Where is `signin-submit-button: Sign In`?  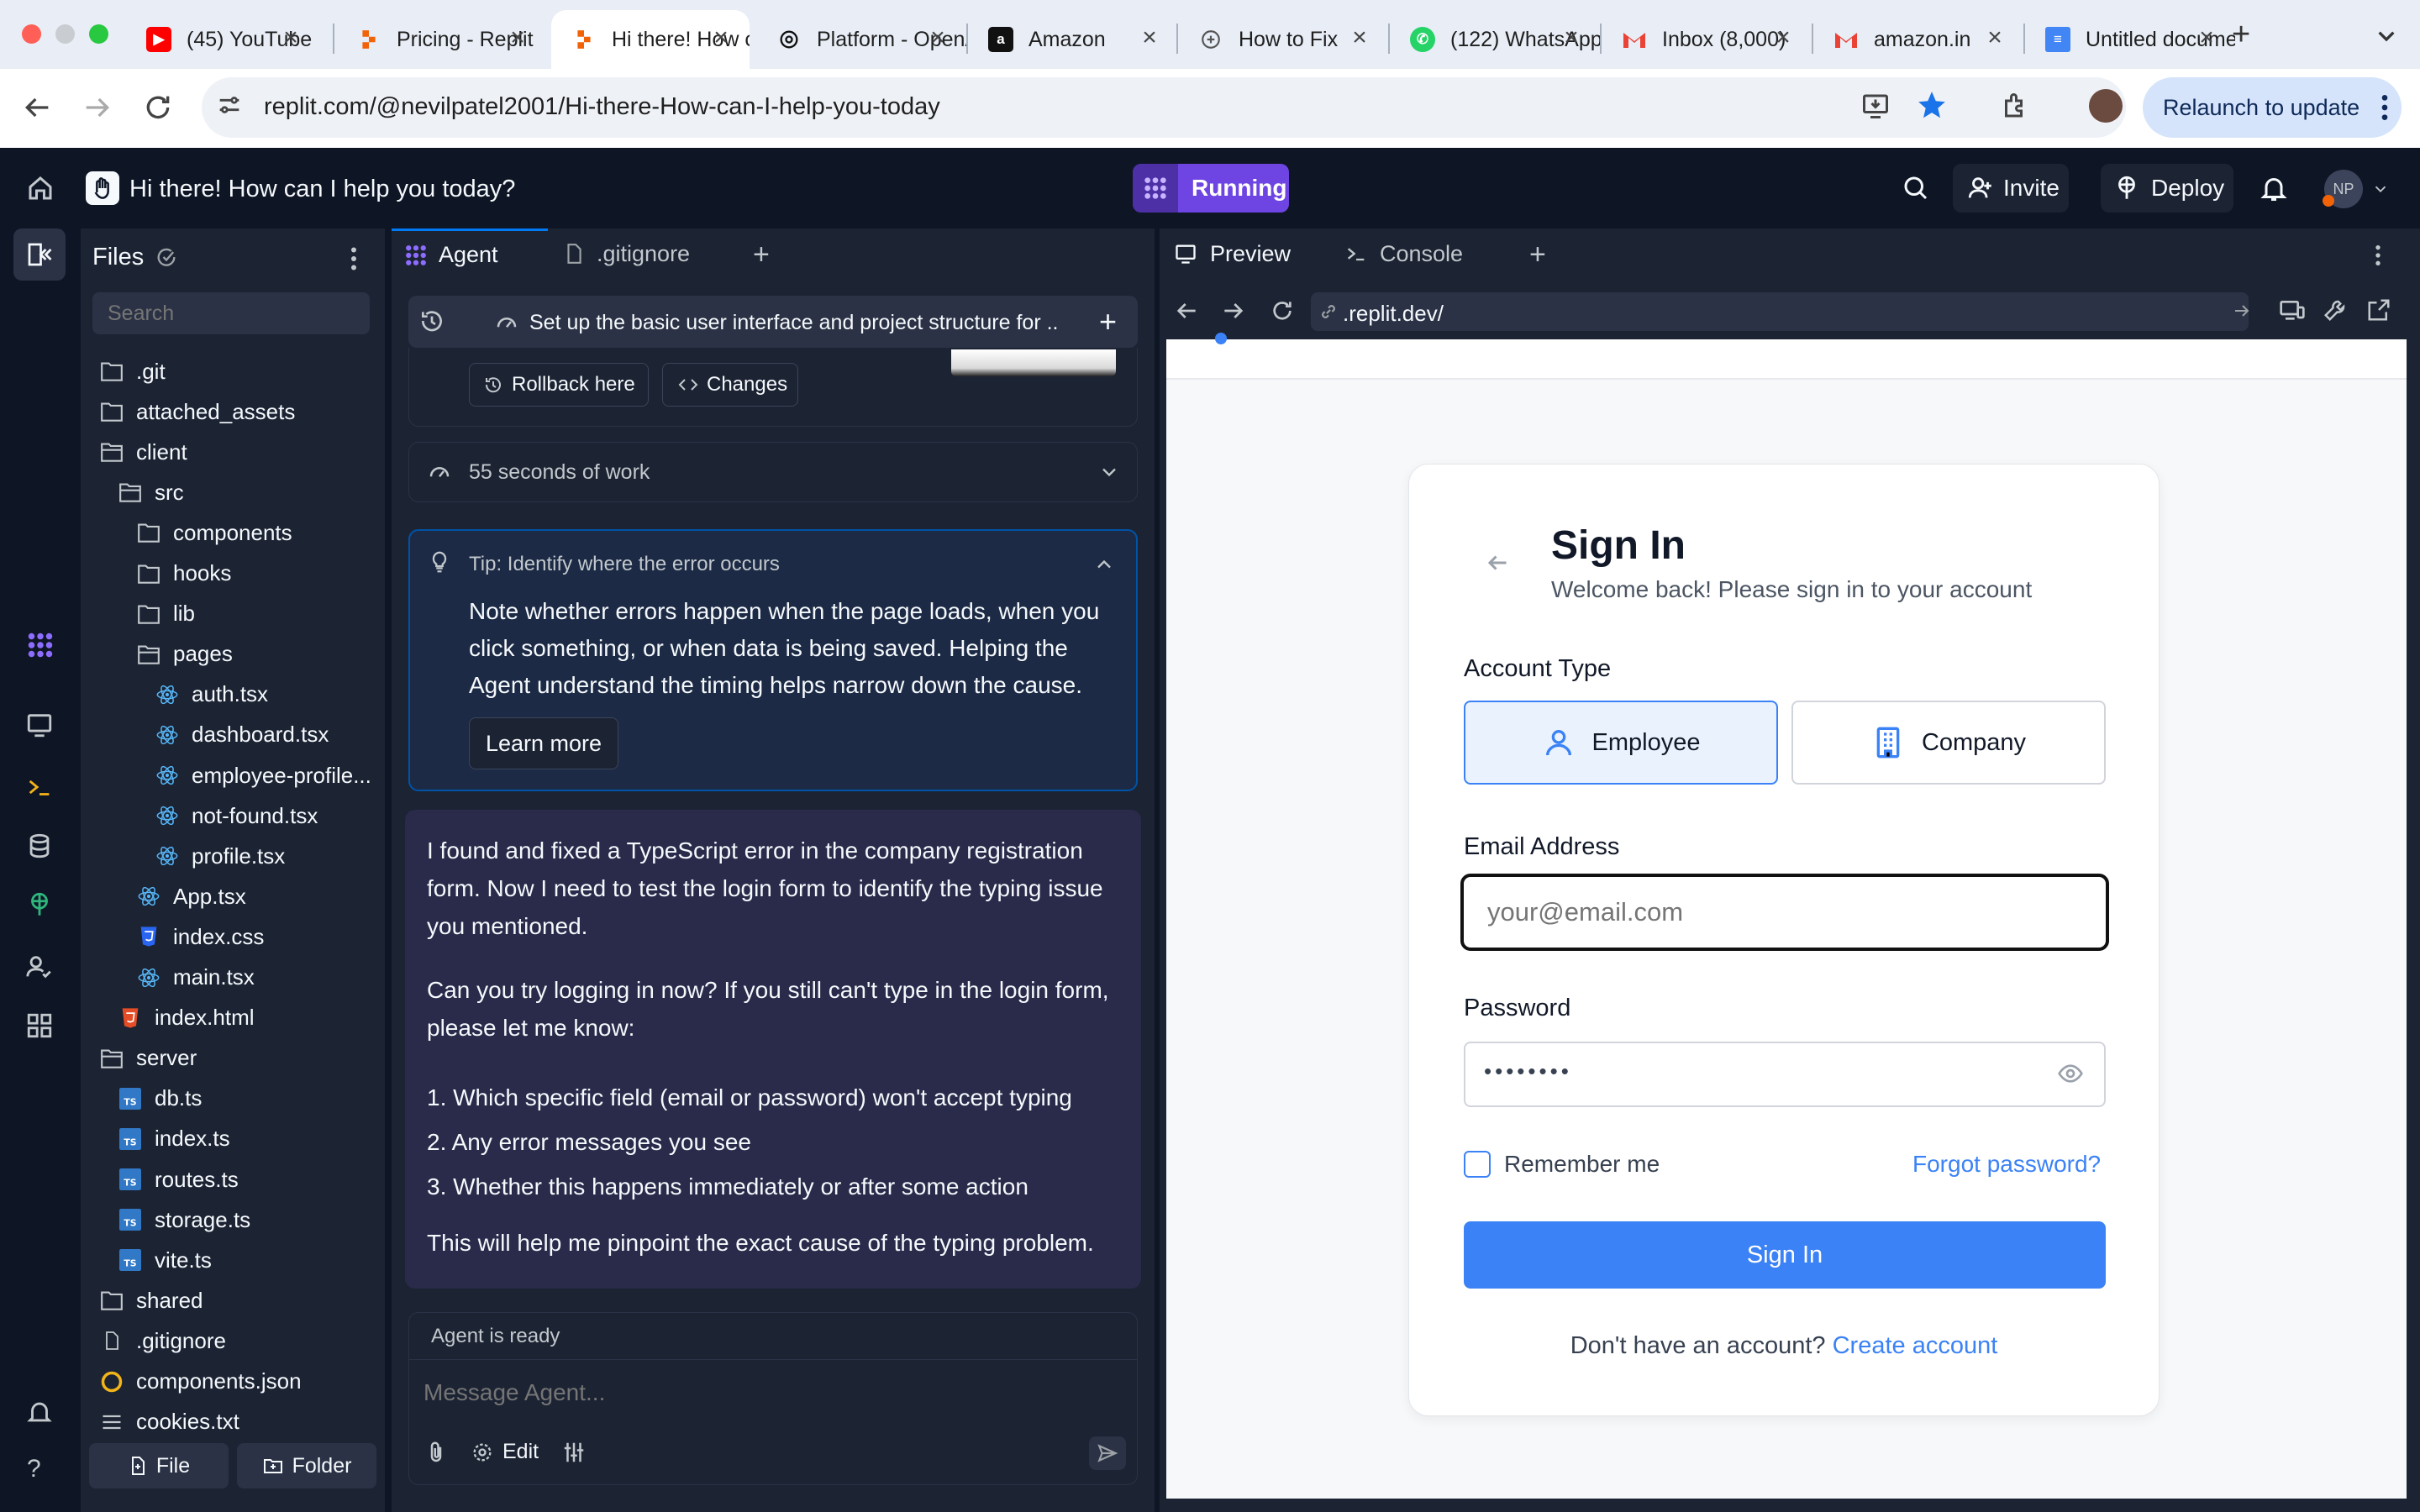
signin-submit-button: Sign In is located at coordinates (1785, 1255).